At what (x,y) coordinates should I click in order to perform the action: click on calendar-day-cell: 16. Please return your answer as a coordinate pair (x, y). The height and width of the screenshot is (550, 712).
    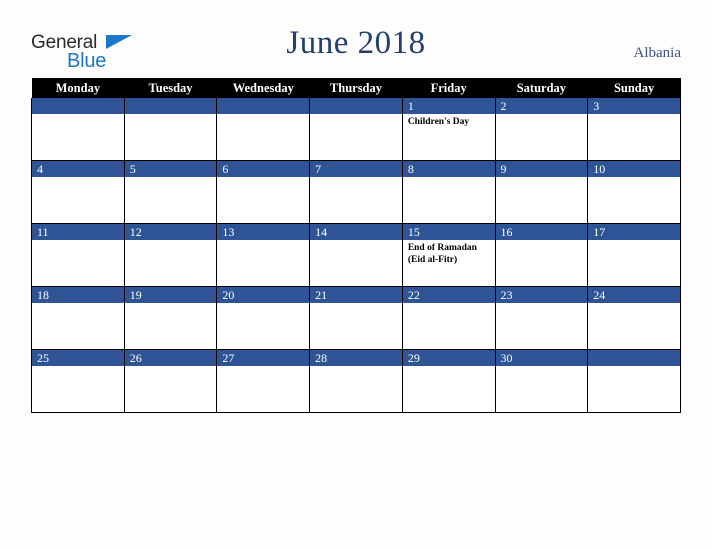
    Looking at the image, I should click on (541, 255).